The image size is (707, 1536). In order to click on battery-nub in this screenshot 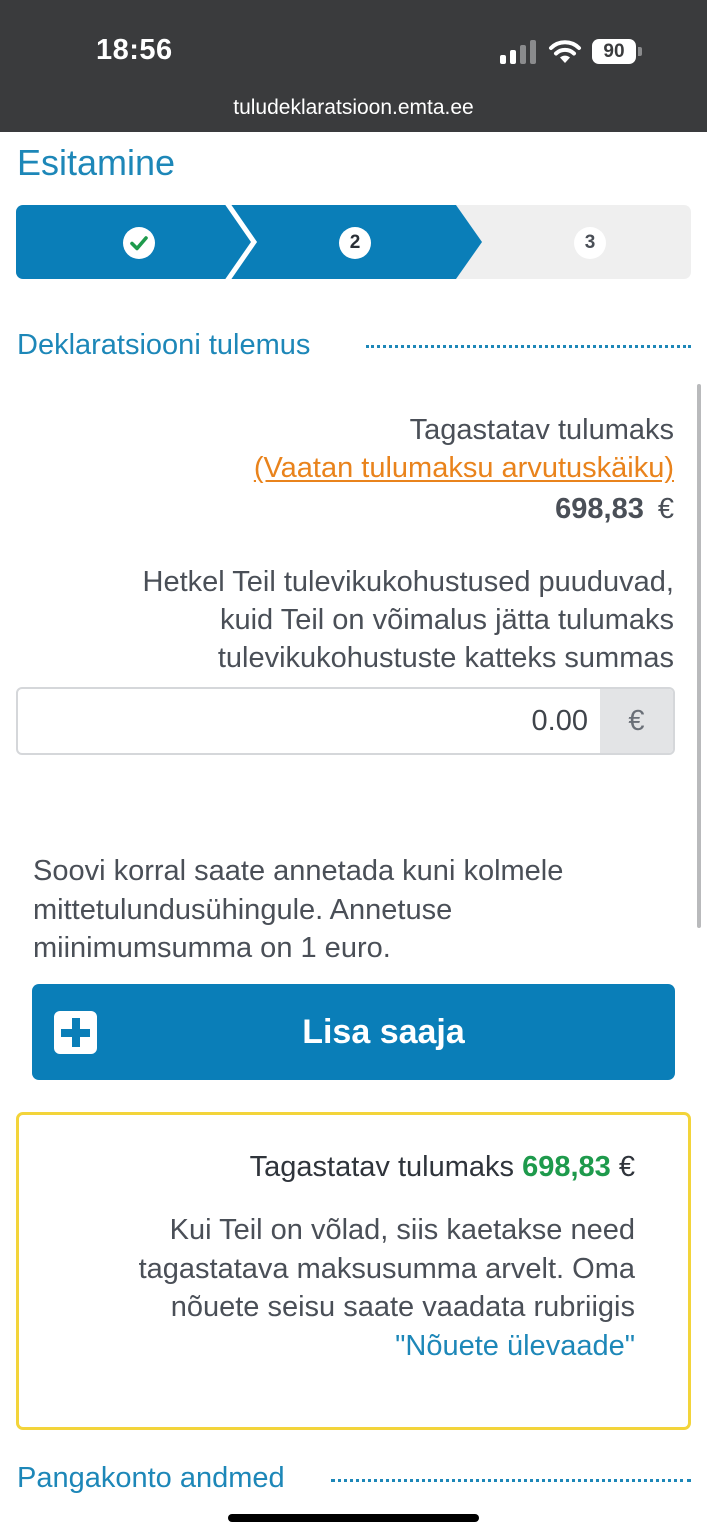, I will do `click(640, 51)`.